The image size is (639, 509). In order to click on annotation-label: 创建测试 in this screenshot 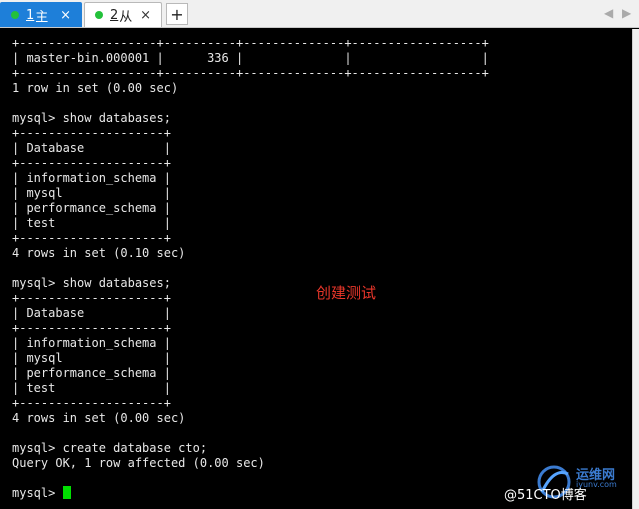, I will do `click(346, 293)`.